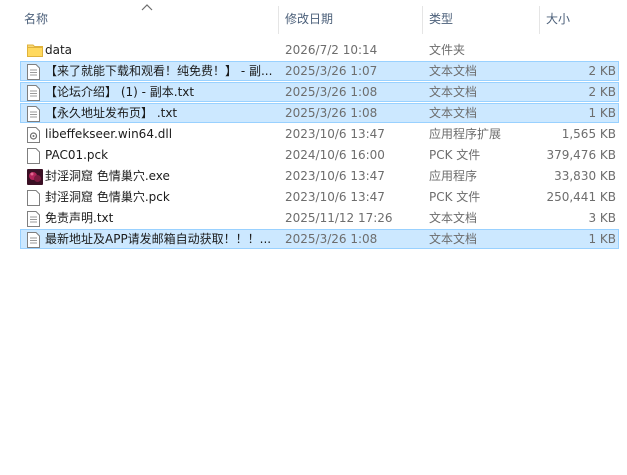 This screenshot has height=475, width=627. What do you see at coordinates (35, 51) in the screenshot?
I see `folder-icon` at bounding box center [35, 51].